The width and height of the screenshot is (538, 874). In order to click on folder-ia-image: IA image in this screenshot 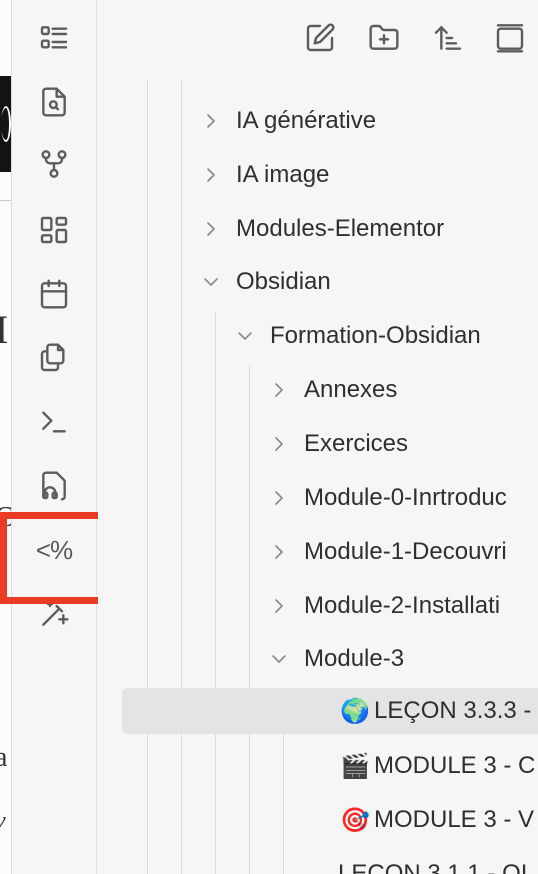, I will do `click(265, 175)`.